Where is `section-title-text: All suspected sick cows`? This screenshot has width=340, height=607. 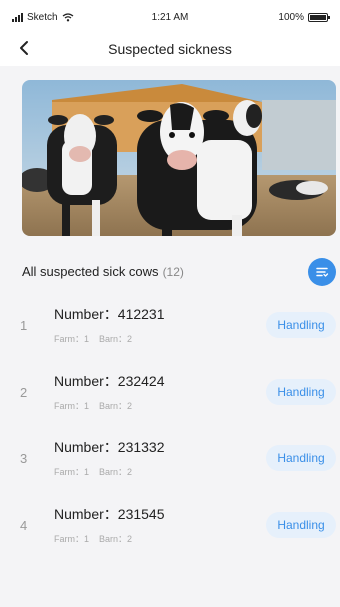 section-title-text: All suspected sick cows is located at coordinates (90, 271).